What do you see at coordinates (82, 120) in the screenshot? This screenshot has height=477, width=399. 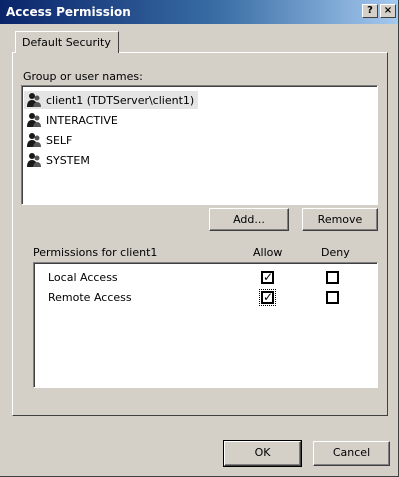 I see `user-label: INTERACTIVE` at bounding box center [82, 120].